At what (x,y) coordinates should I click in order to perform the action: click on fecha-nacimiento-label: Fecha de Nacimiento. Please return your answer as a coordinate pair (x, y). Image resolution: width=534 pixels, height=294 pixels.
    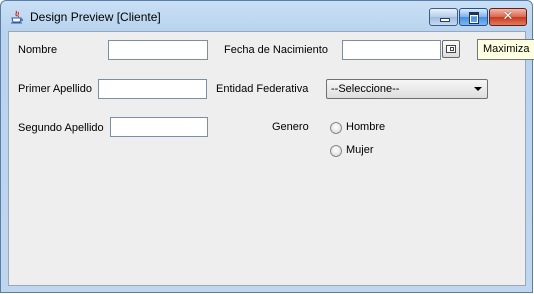
    Looking at the image, I should click on (276, 50).